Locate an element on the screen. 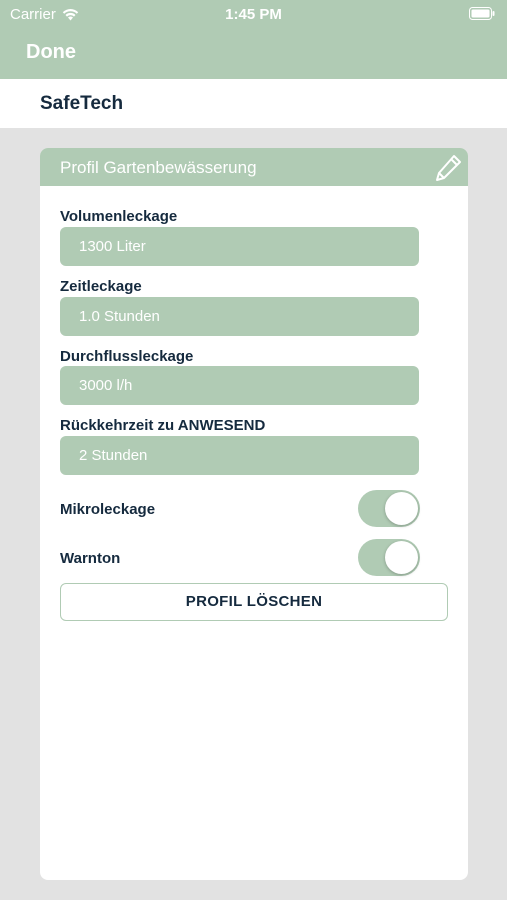 The width and height of the screenshot is (507, 900). time-leak-label: Zeitleckage is located at coordinates (101, 286).